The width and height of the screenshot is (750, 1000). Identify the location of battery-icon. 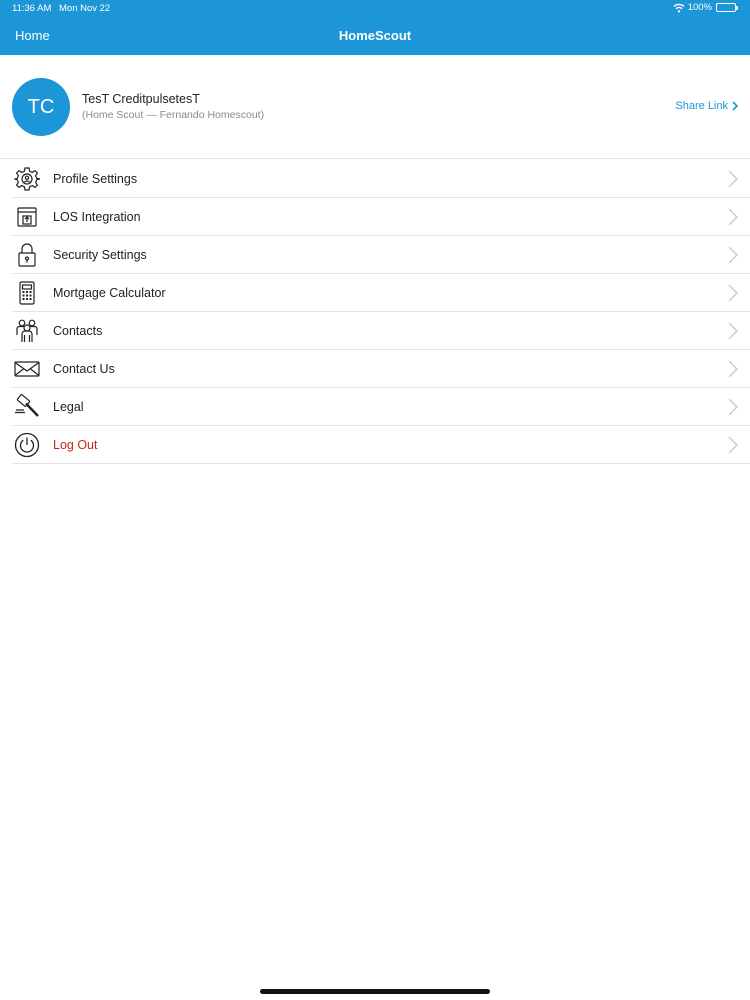
(727, 7).